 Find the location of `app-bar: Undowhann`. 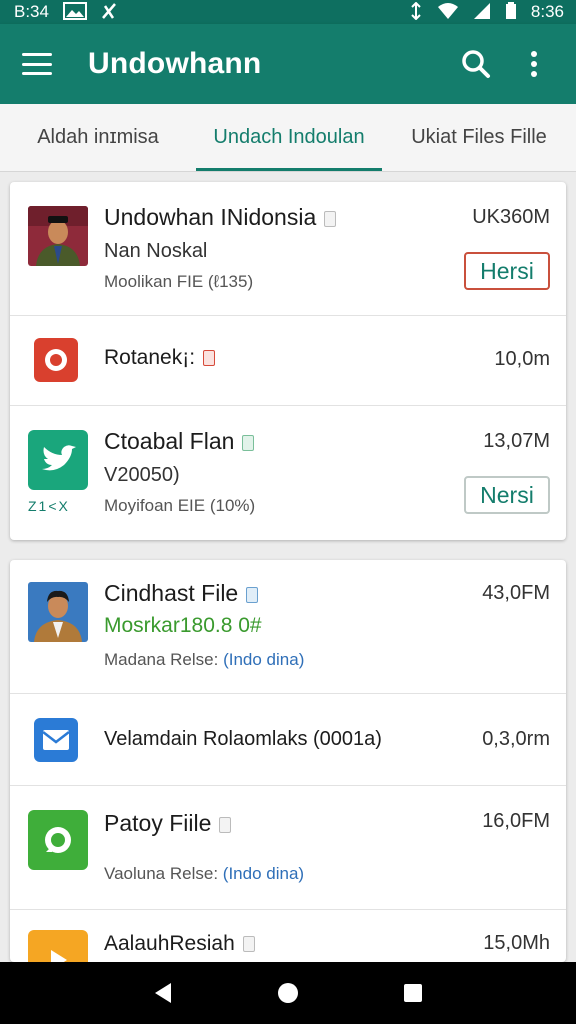

app-bar: Undowhann is located at coordinates (288, 64).